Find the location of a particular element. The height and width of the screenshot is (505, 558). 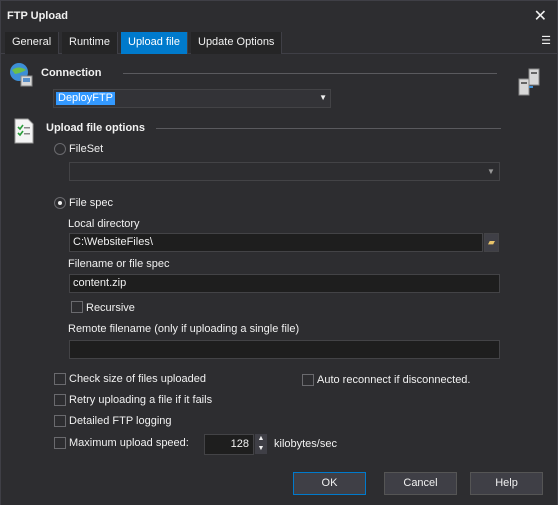

remote-filename-input is located at coordinates (284, 349).